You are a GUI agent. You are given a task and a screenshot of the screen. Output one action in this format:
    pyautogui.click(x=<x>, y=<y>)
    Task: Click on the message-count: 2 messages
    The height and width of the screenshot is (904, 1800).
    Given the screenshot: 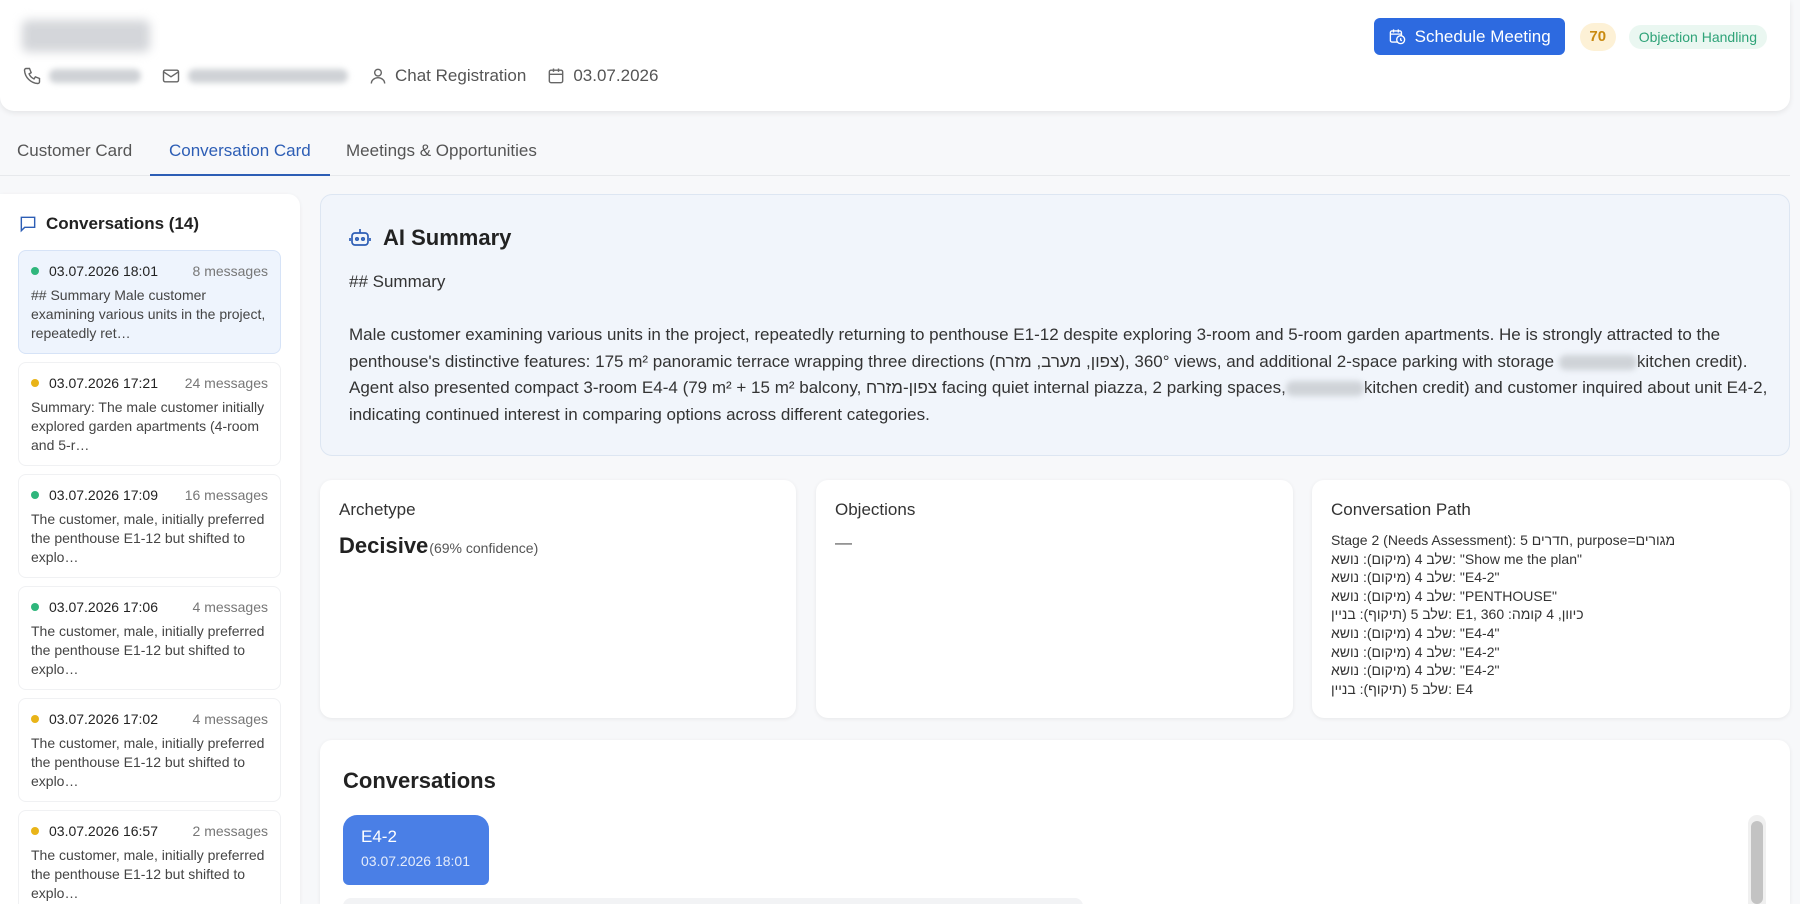 What is the action you would take?
    pyautogui.click(x=230, y=831)
    